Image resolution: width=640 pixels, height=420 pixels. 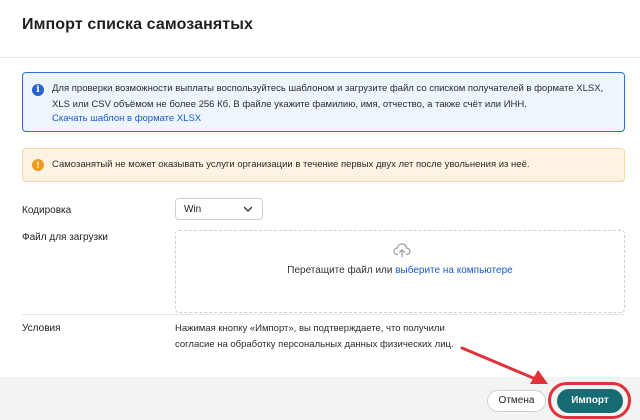 I want to click on chevron-down-icon, so click(x=248, y=209).